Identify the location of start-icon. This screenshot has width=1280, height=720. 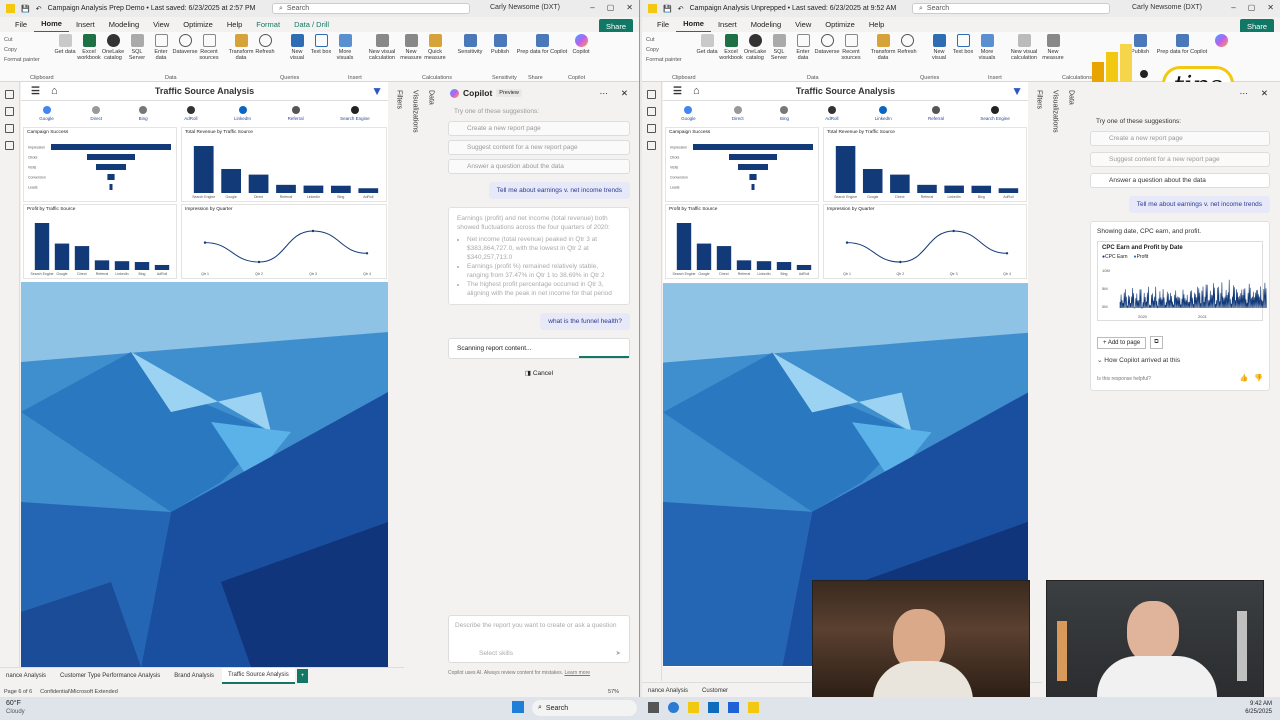
(518, 707).